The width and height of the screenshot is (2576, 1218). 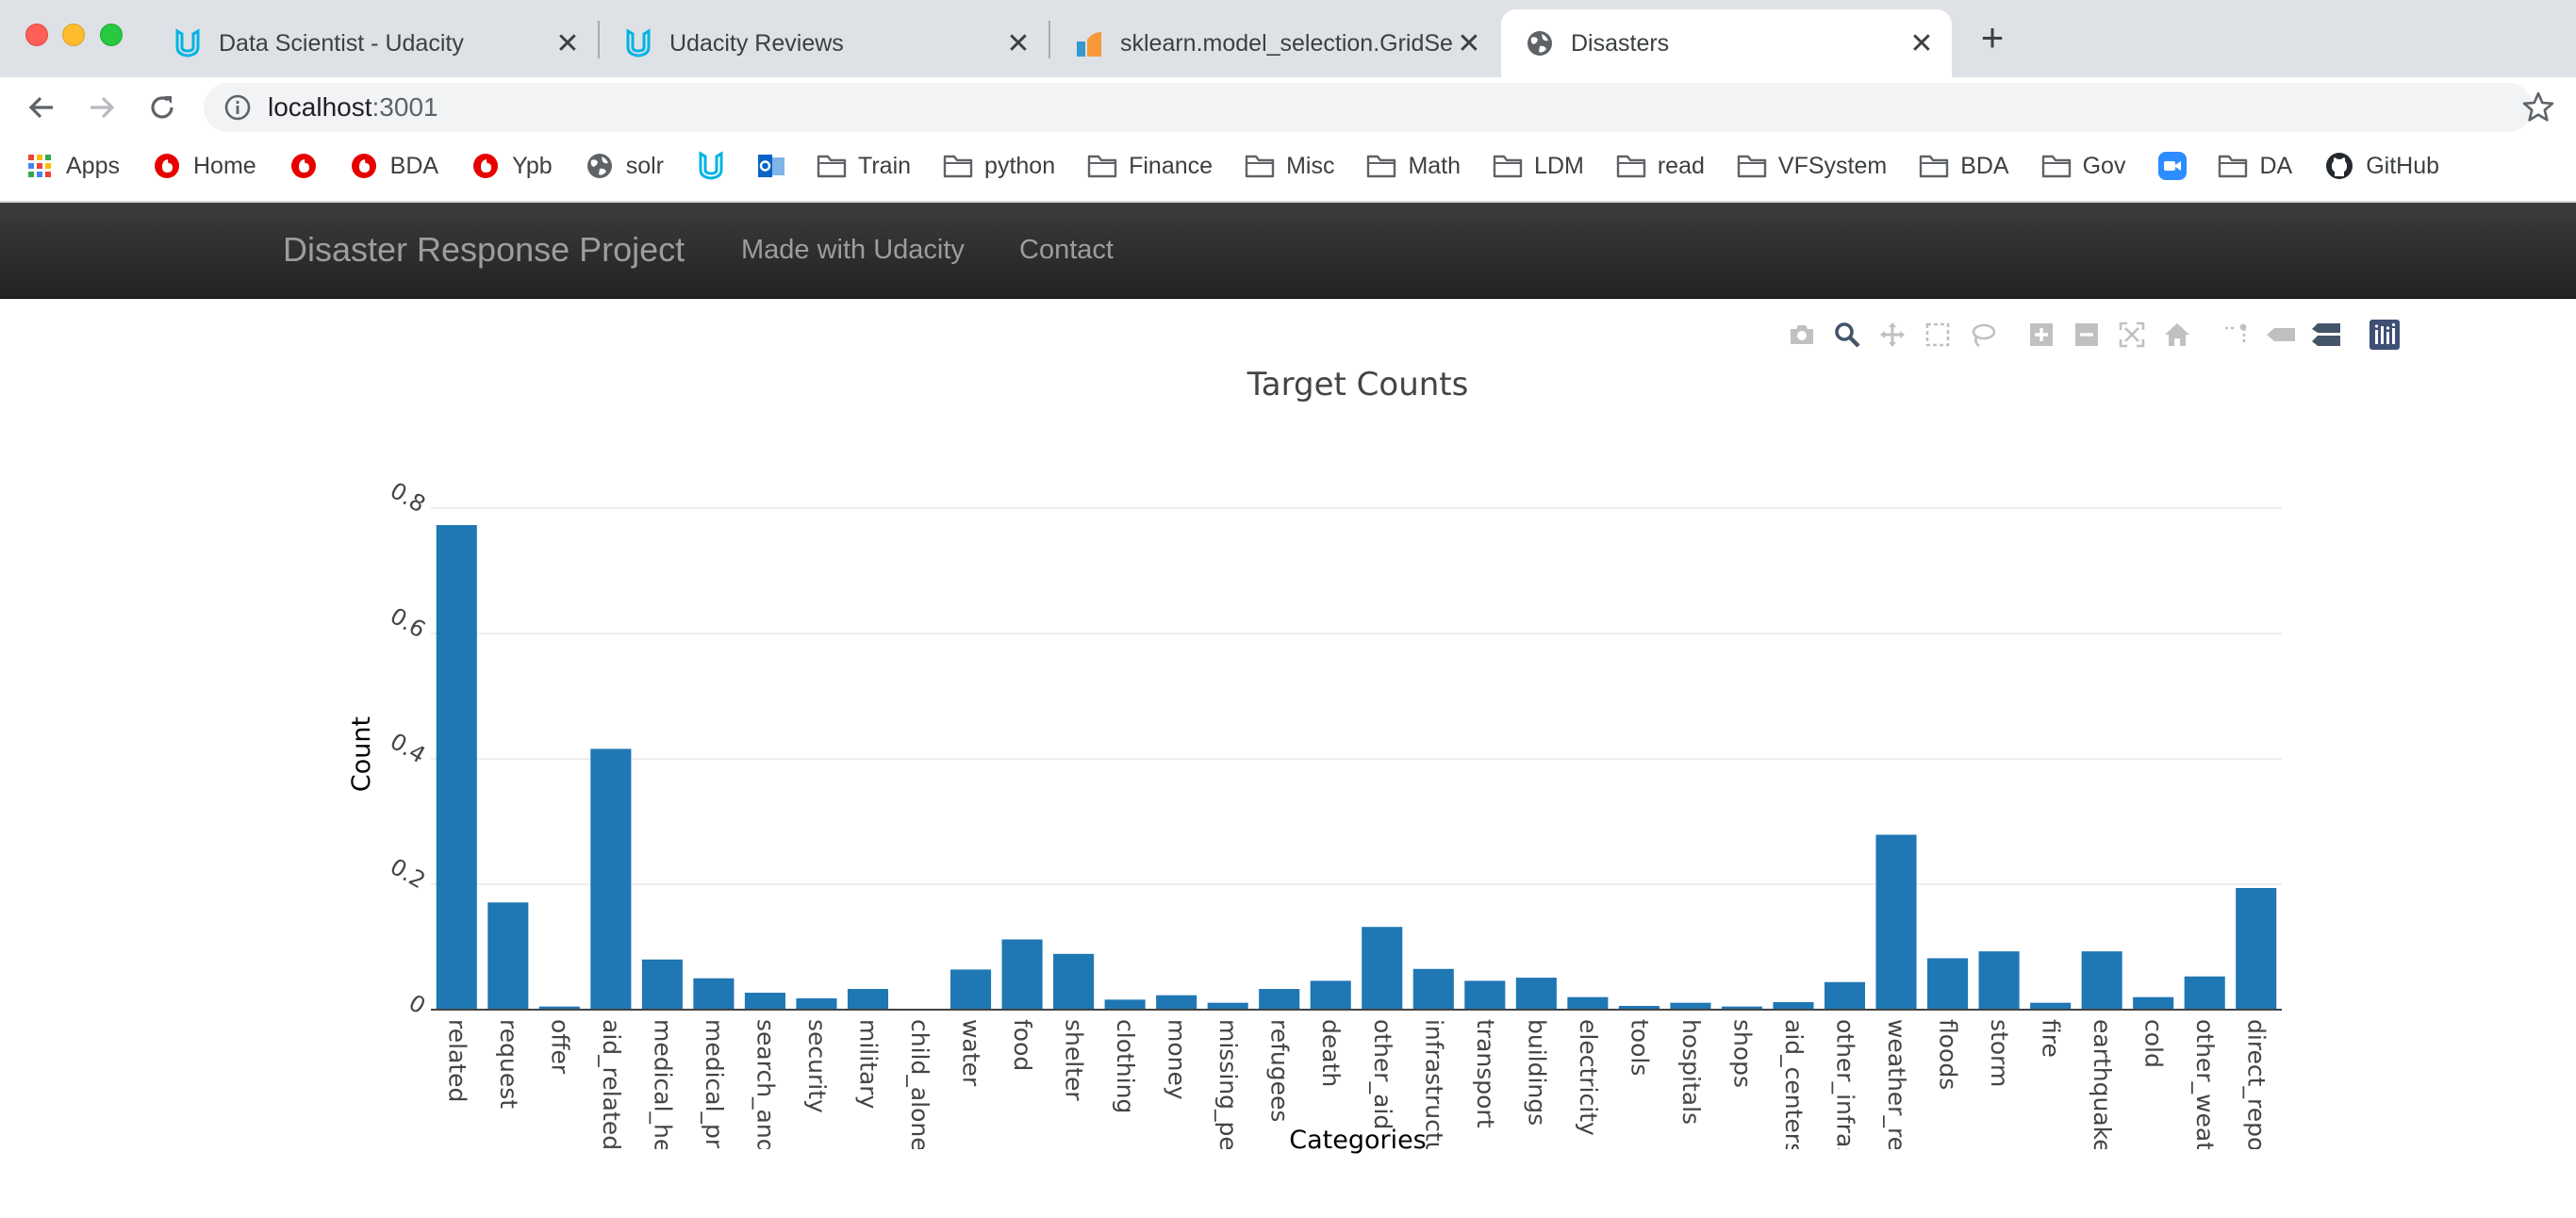 I want to click on bookmark-item: Math, so click(x=1413, y=166).